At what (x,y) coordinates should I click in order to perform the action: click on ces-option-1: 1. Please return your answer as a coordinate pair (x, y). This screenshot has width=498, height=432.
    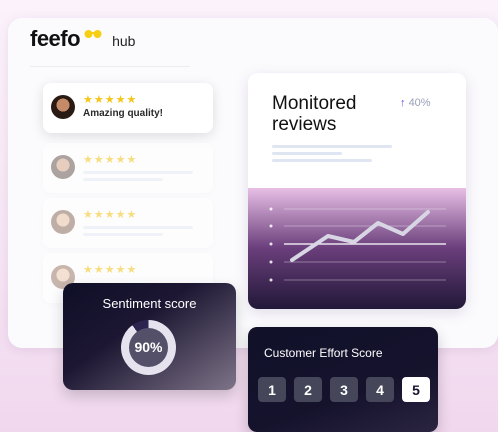
    Looking at the image, I should click on (272, 389).